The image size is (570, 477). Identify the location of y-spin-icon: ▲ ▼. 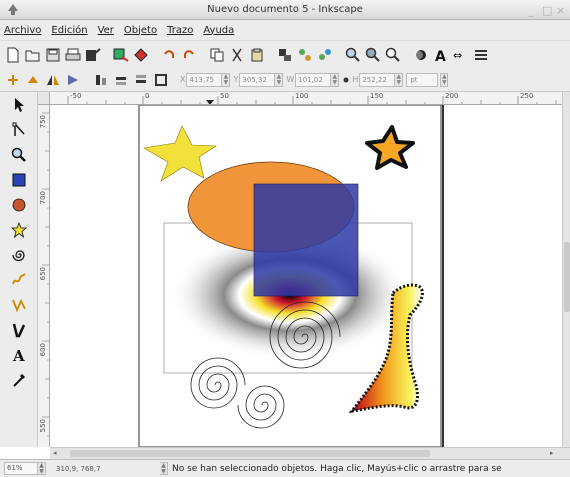
(279, 79).